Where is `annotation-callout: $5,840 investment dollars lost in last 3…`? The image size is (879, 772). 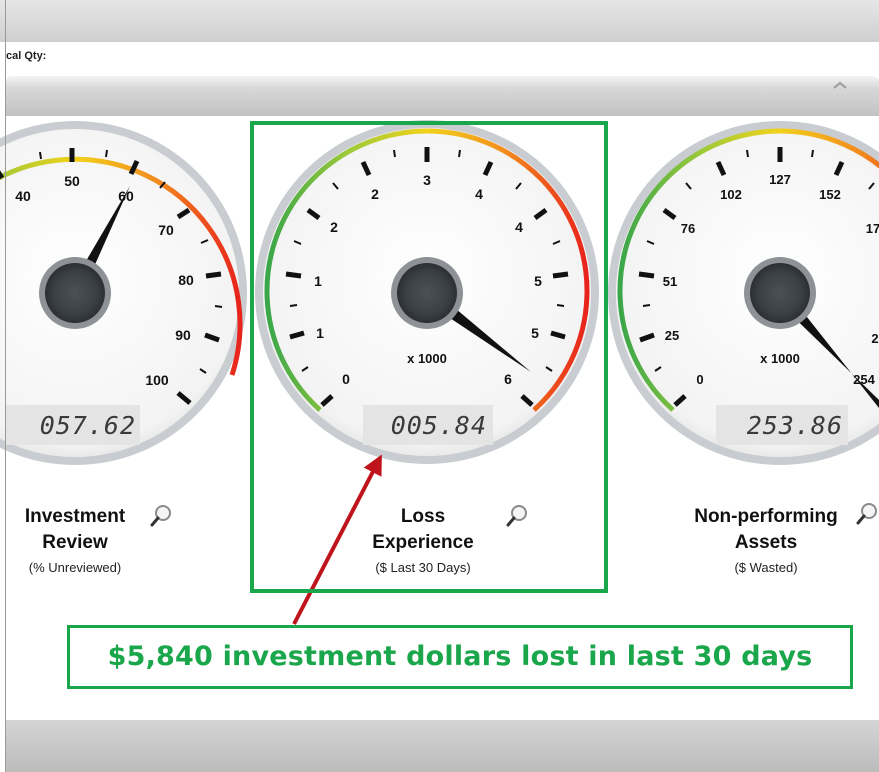 annotation-callout: $5,840 investment dollars lost in last 3… is located at coordinates (460, 657).